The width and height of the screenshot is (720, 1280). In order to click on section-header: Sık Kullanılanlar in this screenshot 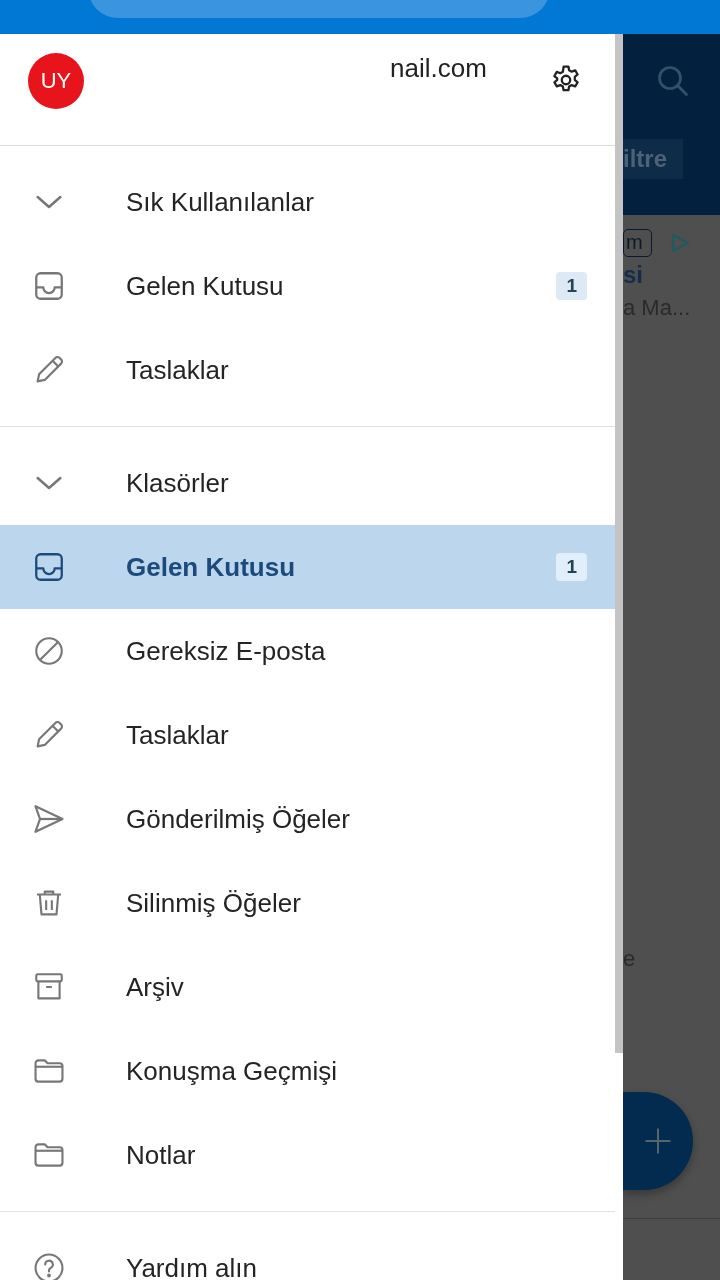, I will do `click(307, 202)`.